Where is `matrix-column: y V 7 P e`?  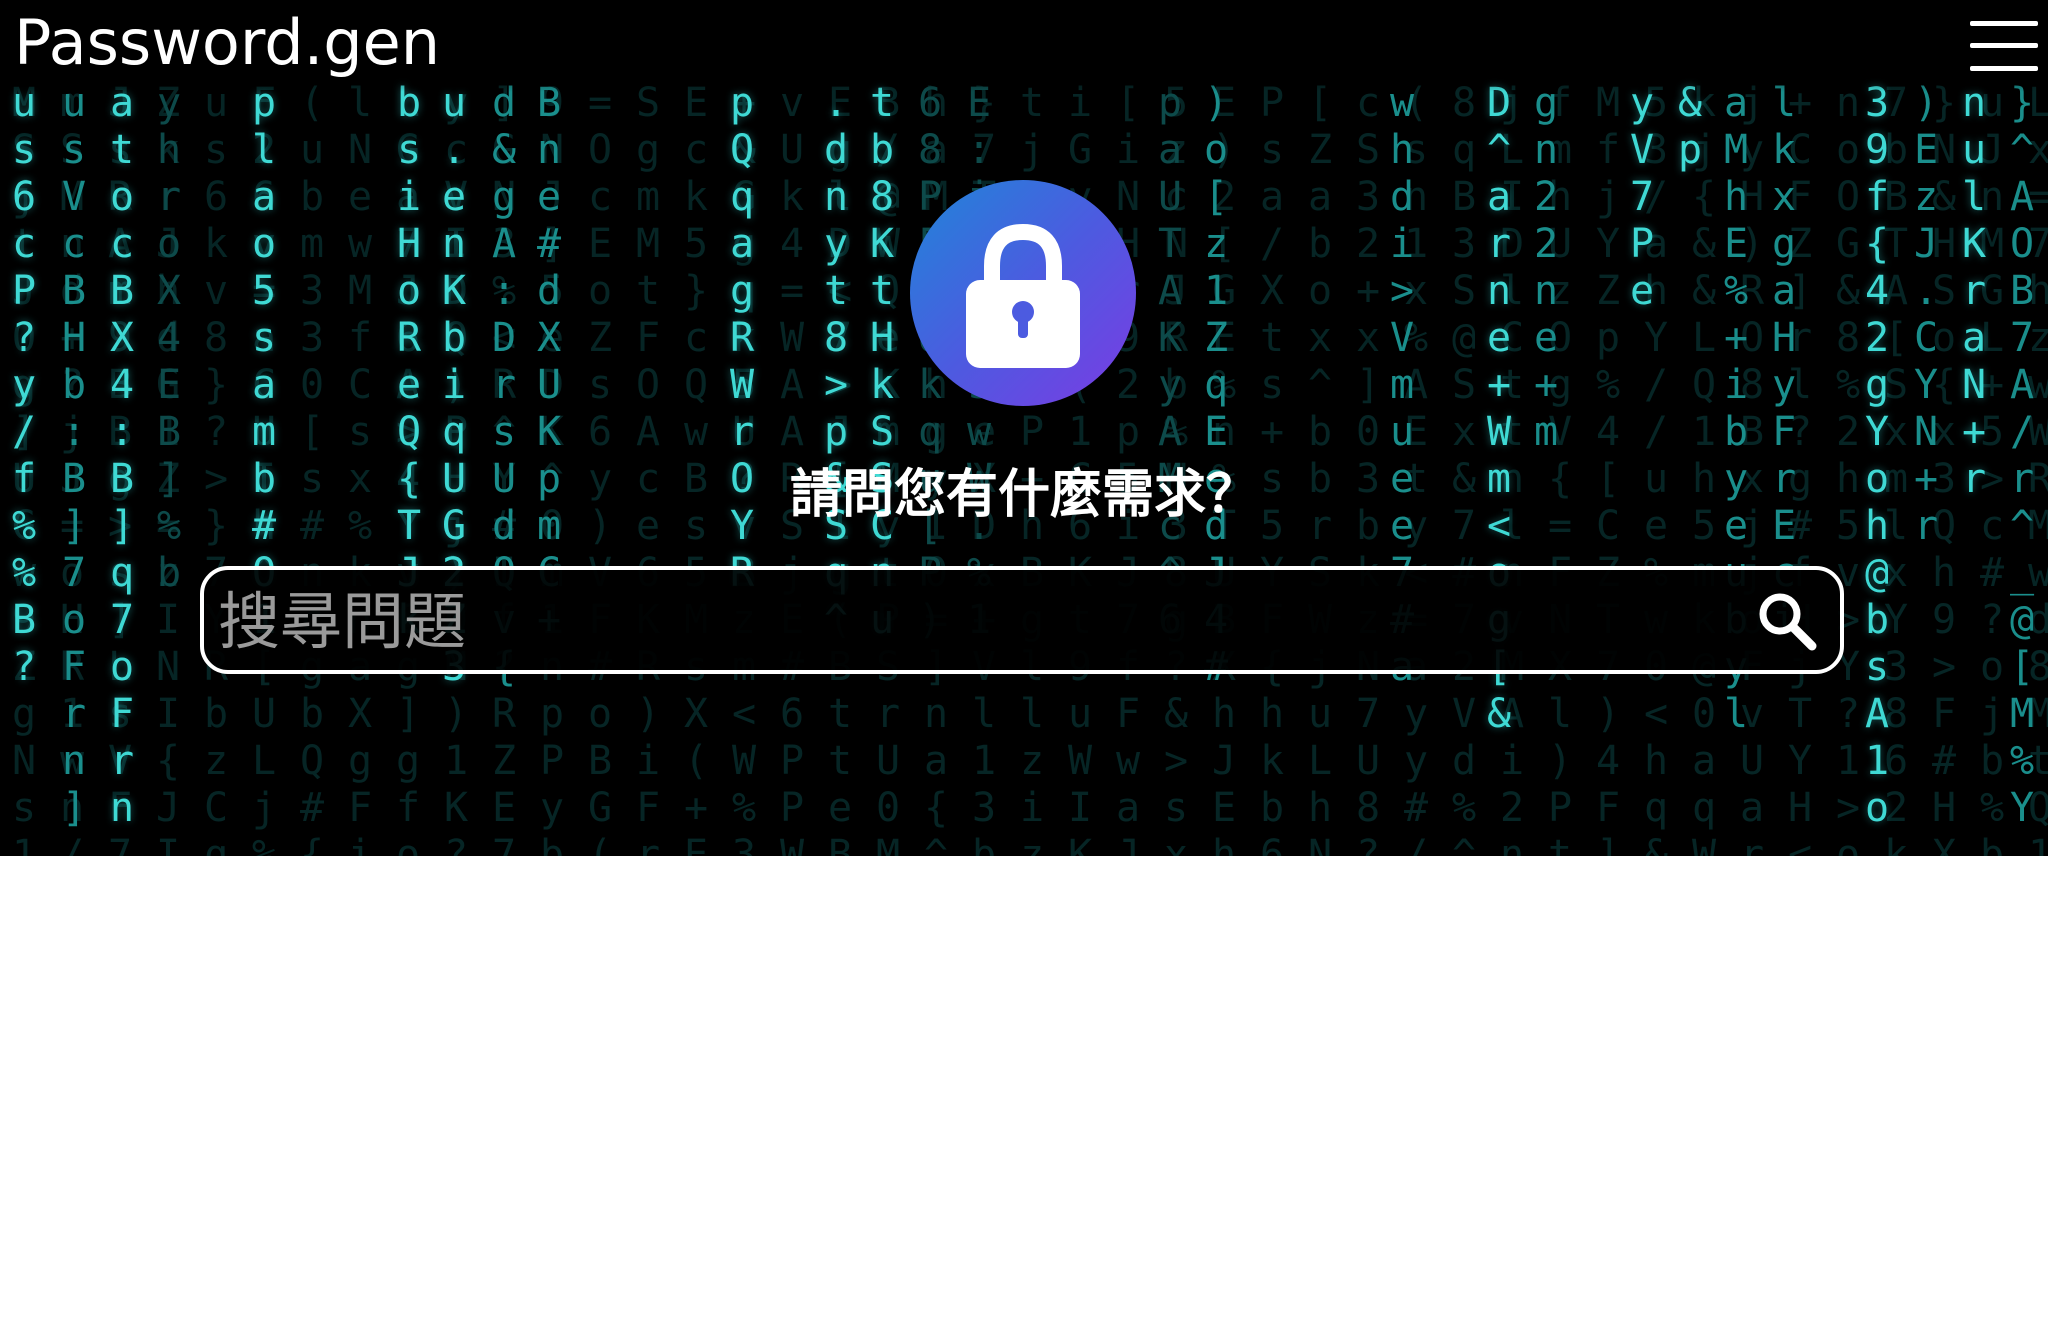
matrix-column: y V 7 P e is located at coordinates (1642, 197).